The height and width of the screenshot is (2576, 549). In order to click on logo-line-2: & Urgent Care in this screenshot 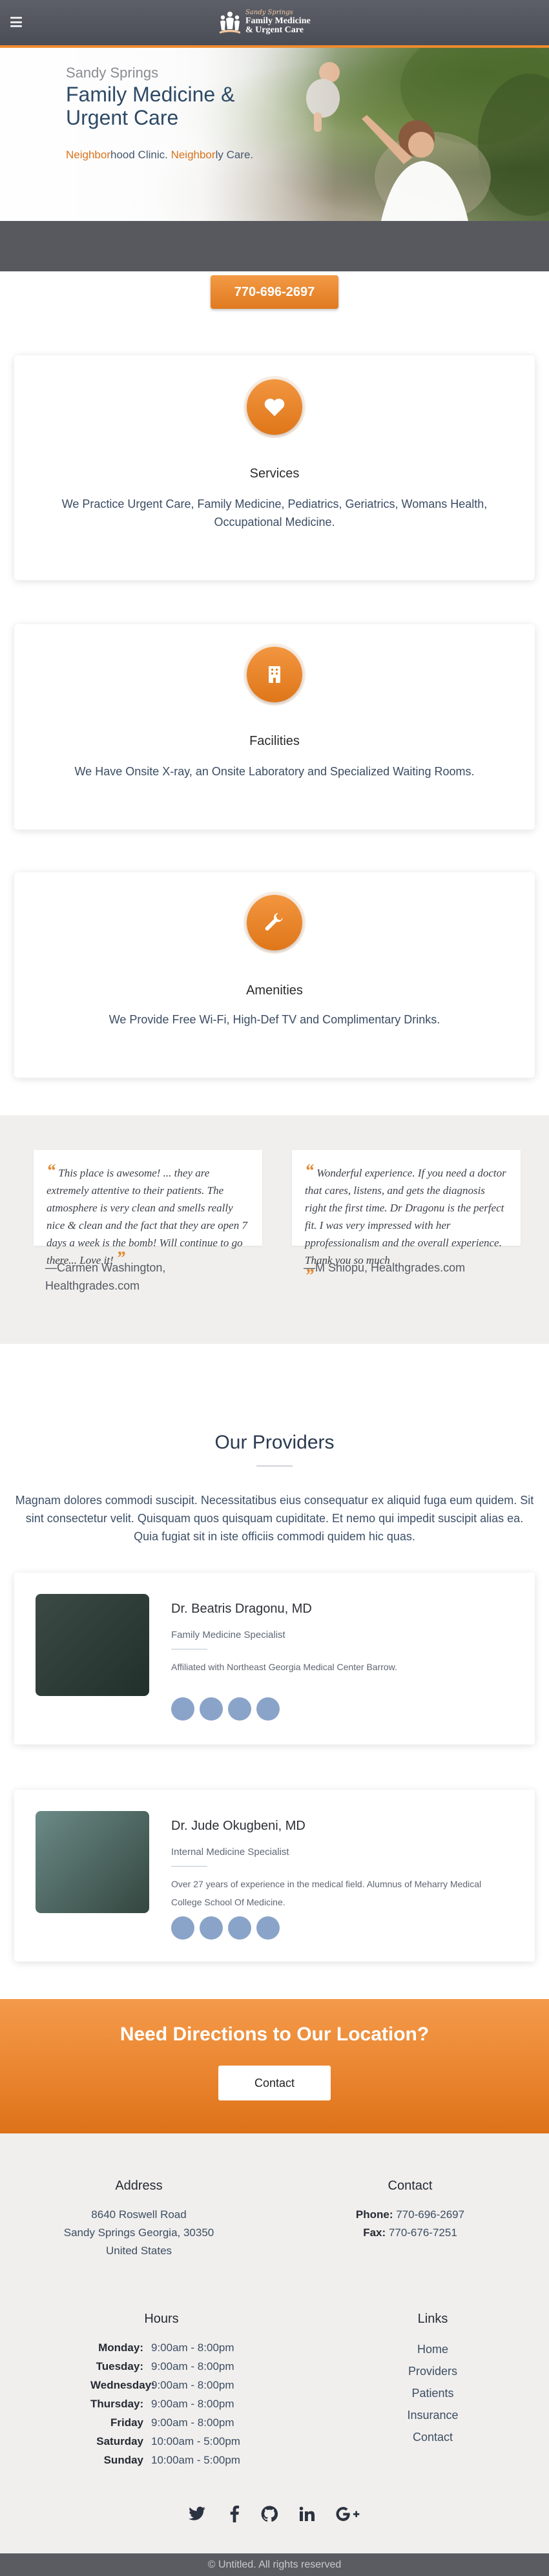, I will do `click(274, 30)`.